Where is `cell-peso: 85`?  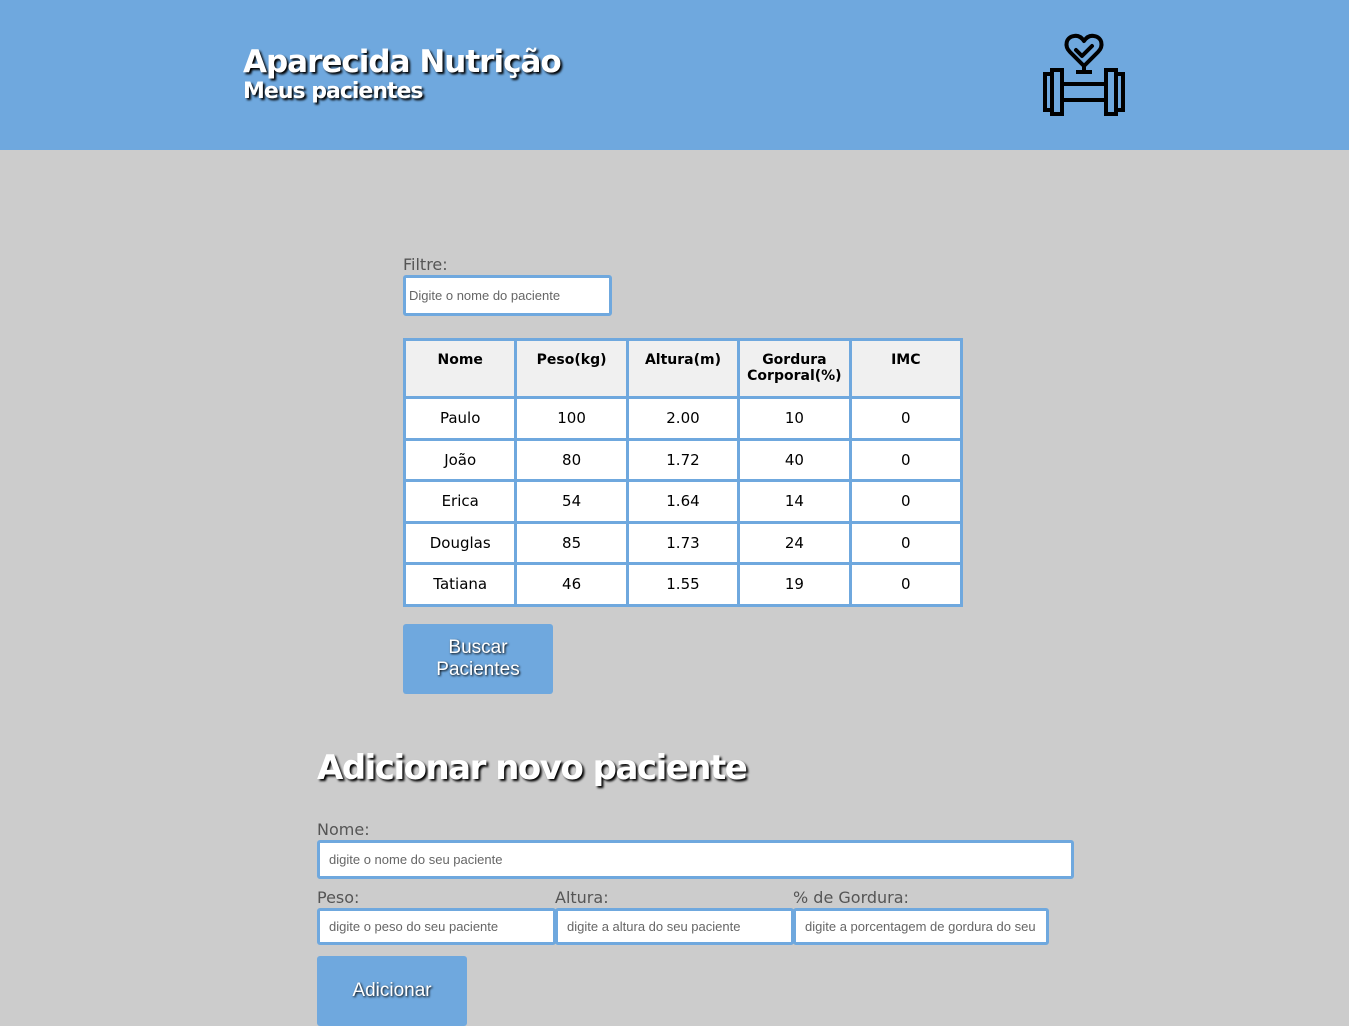
cell-peso: 85 is located at coordinates (571, 542).